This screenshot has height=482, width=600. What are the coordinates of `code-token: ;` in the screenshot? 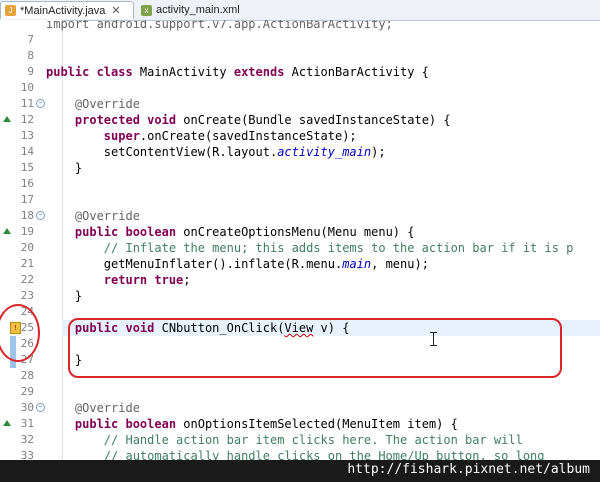 It's located at (187, 280).